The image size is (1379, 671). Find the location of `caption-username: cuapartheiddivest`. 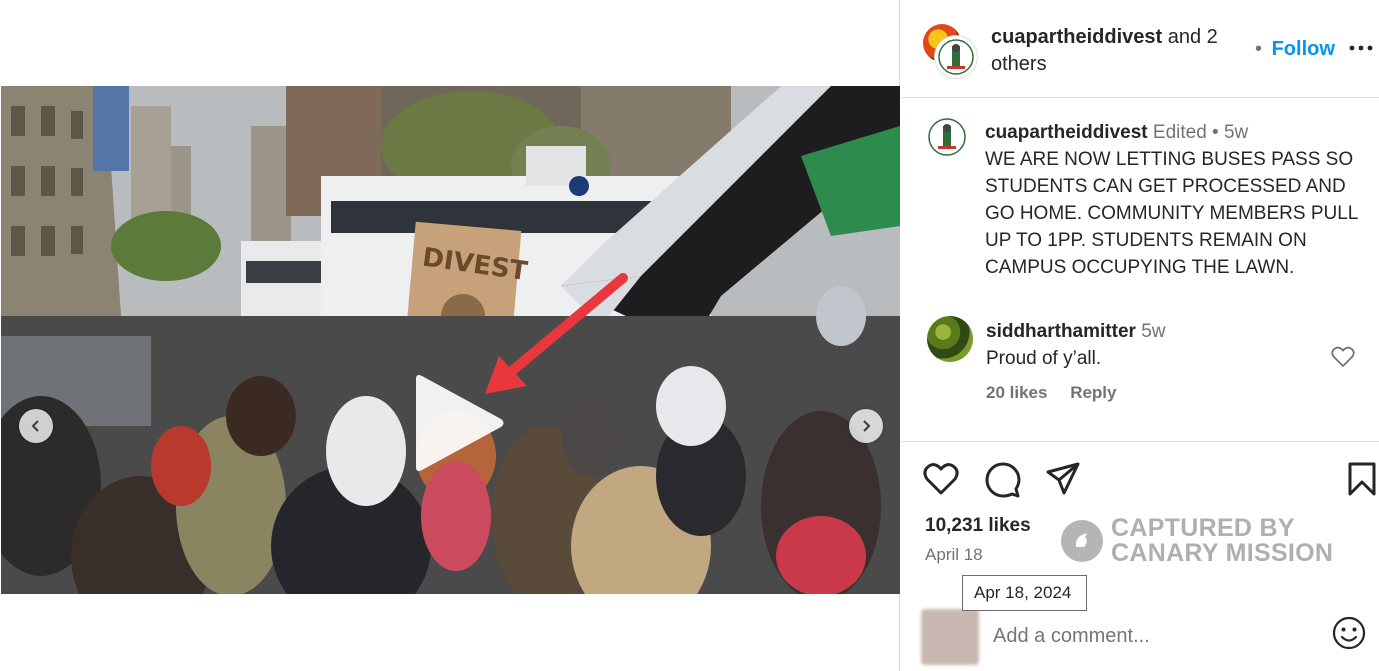

caption-username: cuapartheiddivest is located at coordinates (1066, 132).